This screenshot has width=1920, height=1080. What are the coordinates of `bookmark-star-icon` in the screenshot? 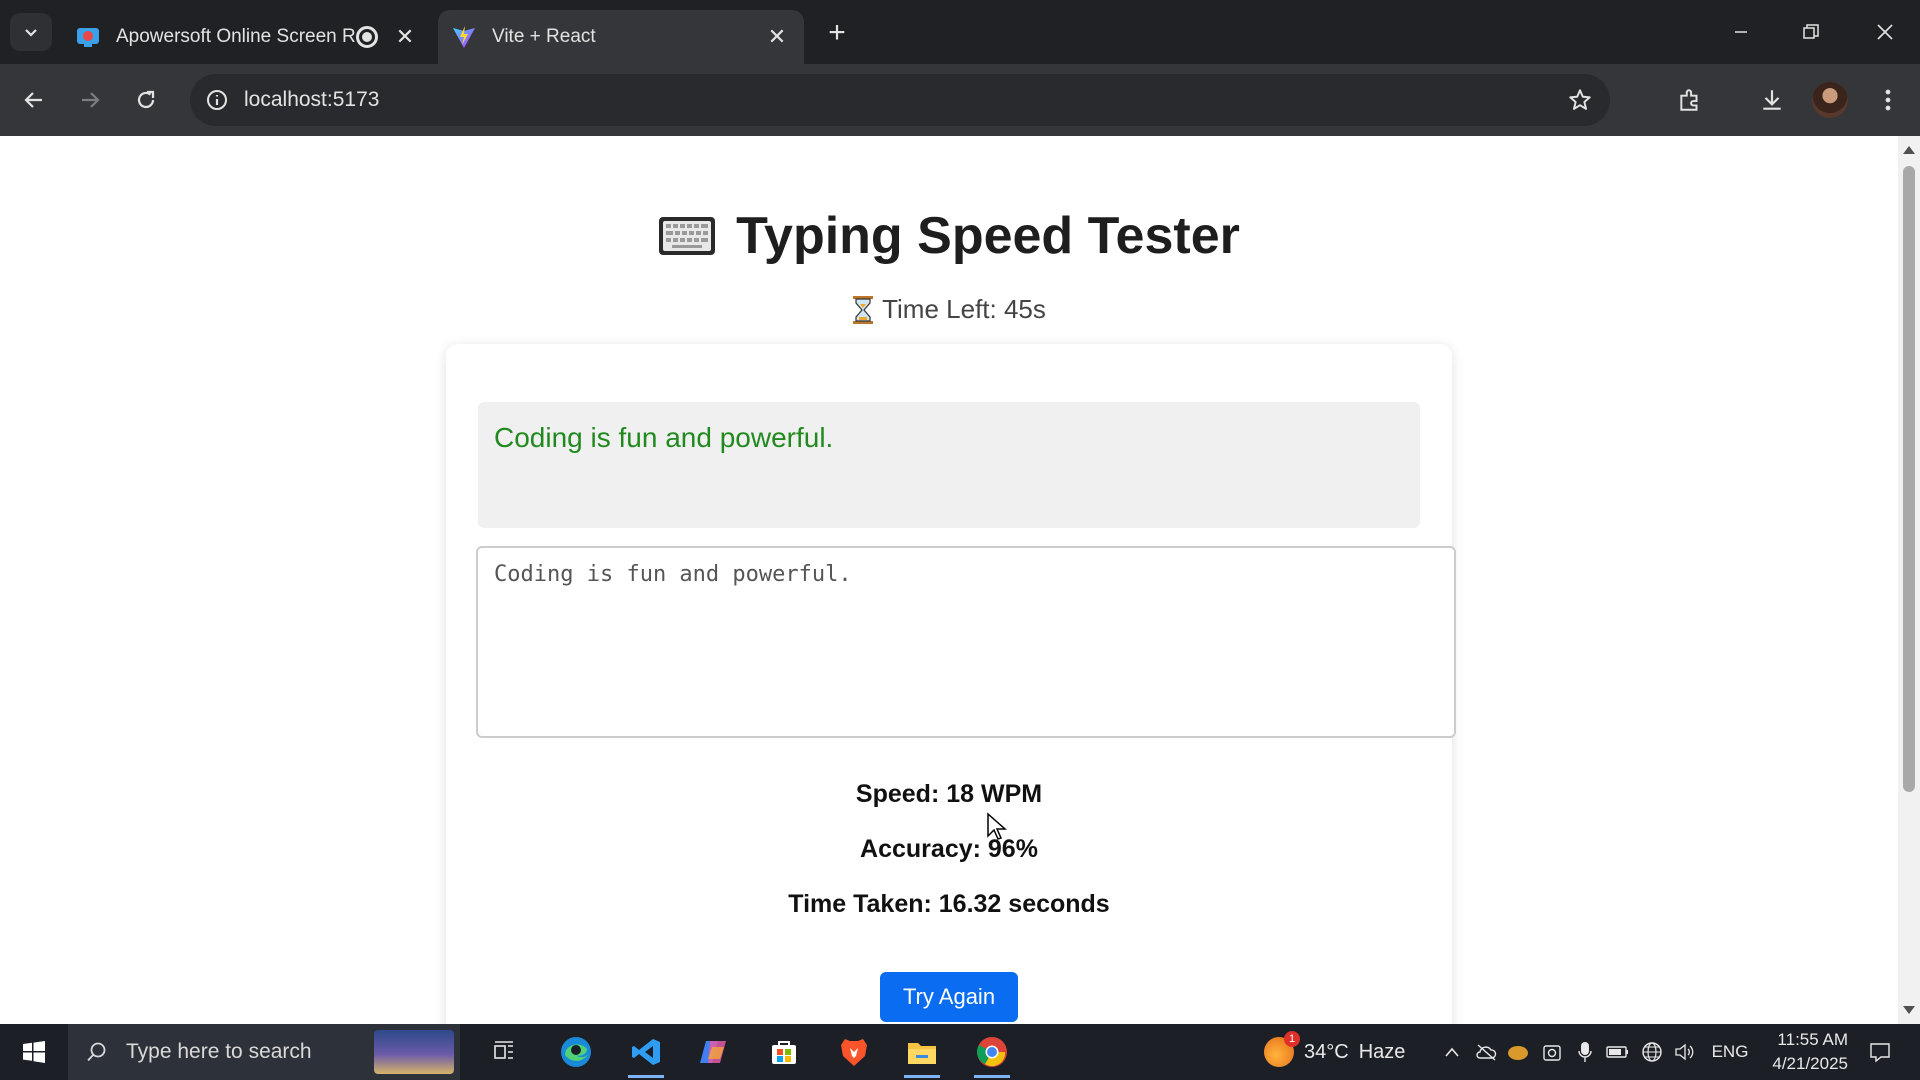 It's located at (1580, 100).